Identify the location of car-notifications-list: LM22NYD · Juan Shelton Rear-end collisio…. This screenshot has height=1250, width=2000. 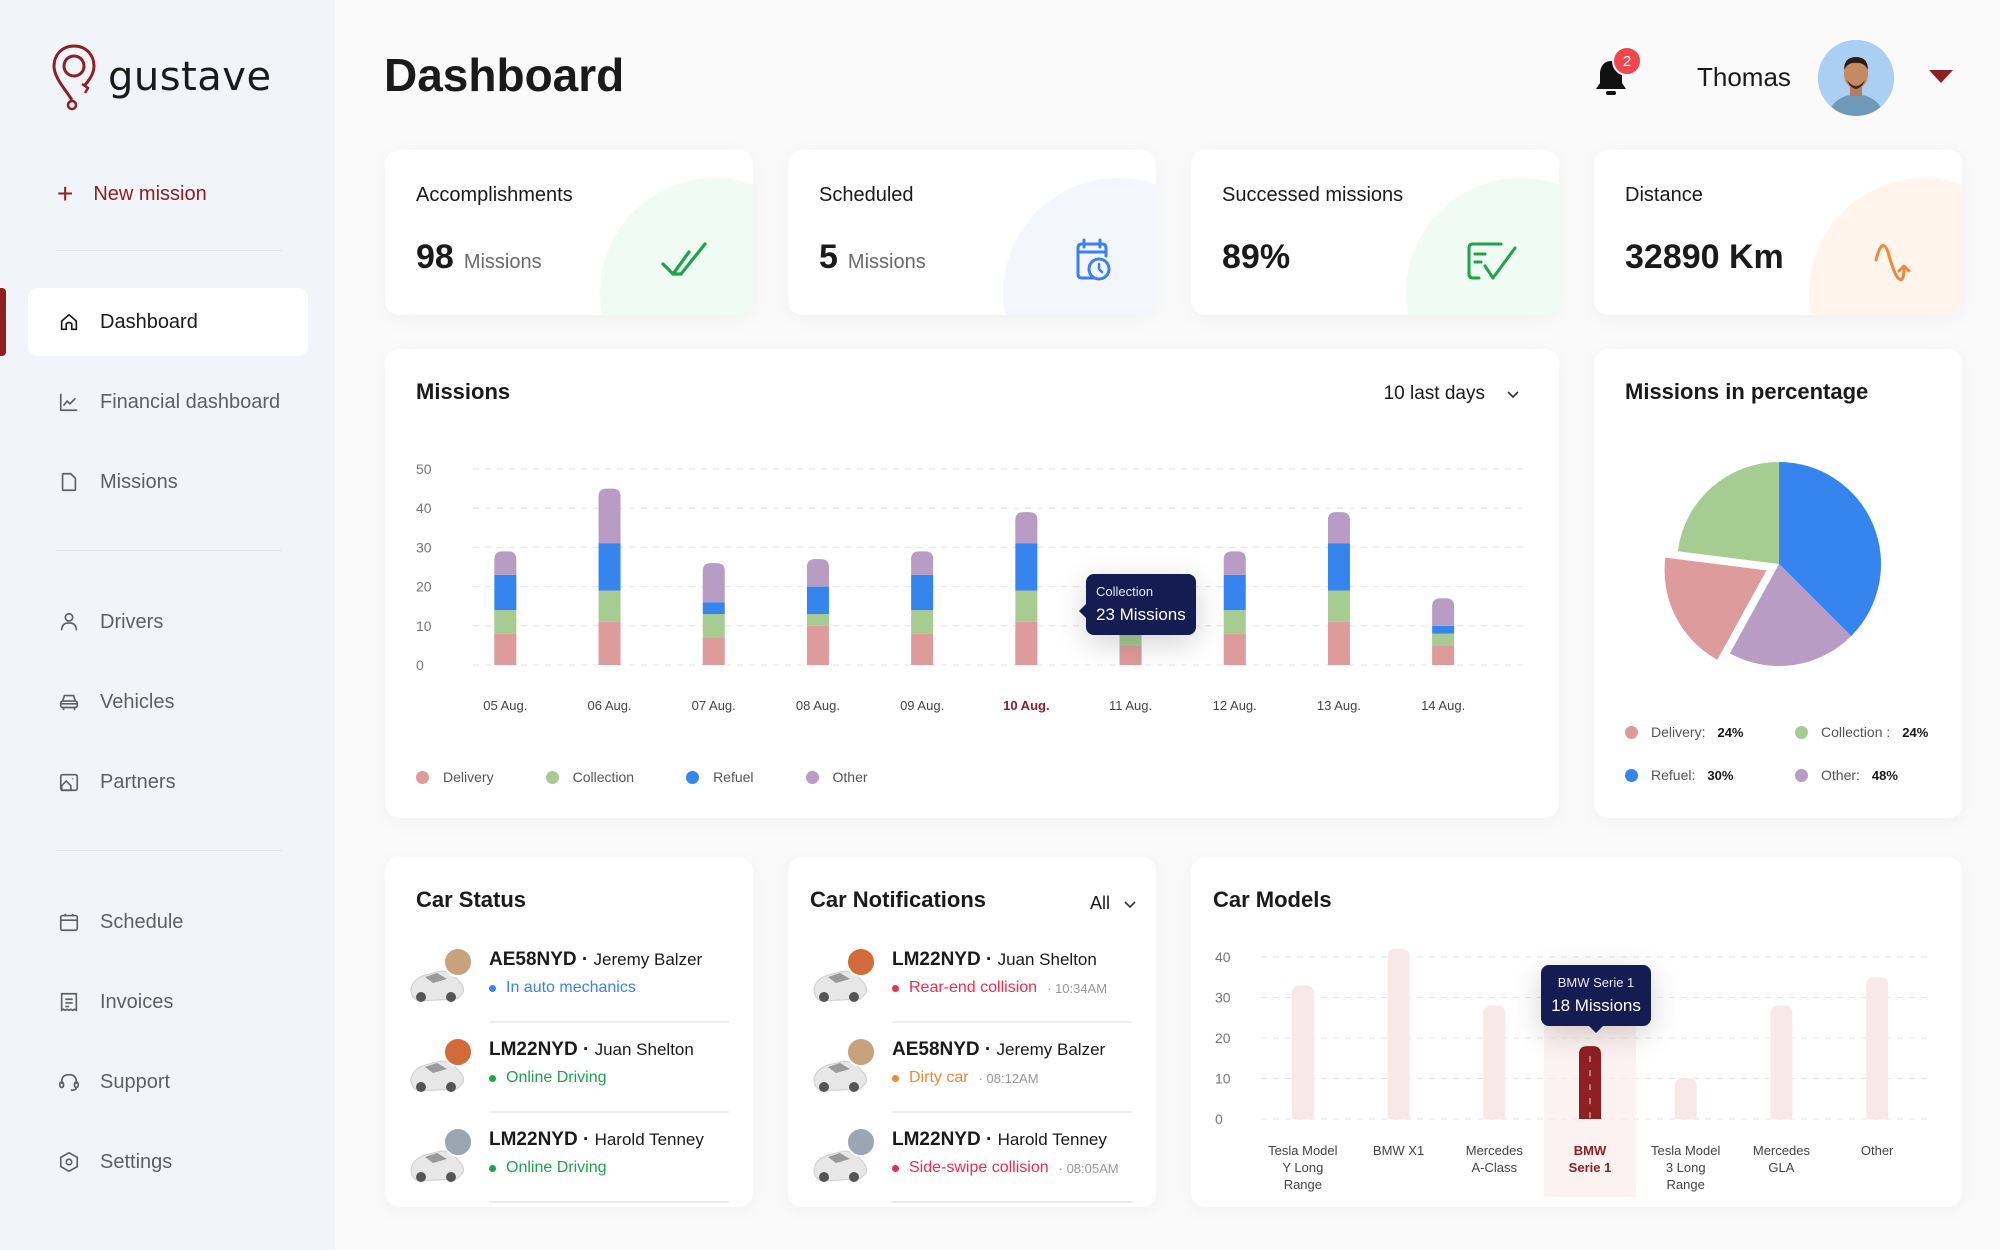
(971, 1077).